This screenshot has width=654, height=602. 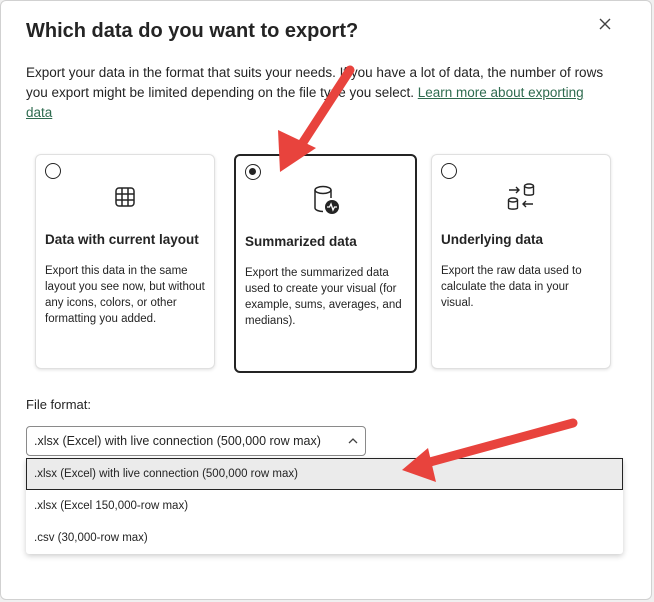 What do you see at coordinates (521, 199) in the screenshot?
I see `database-sync-icon` at bounding box center [521, 199].